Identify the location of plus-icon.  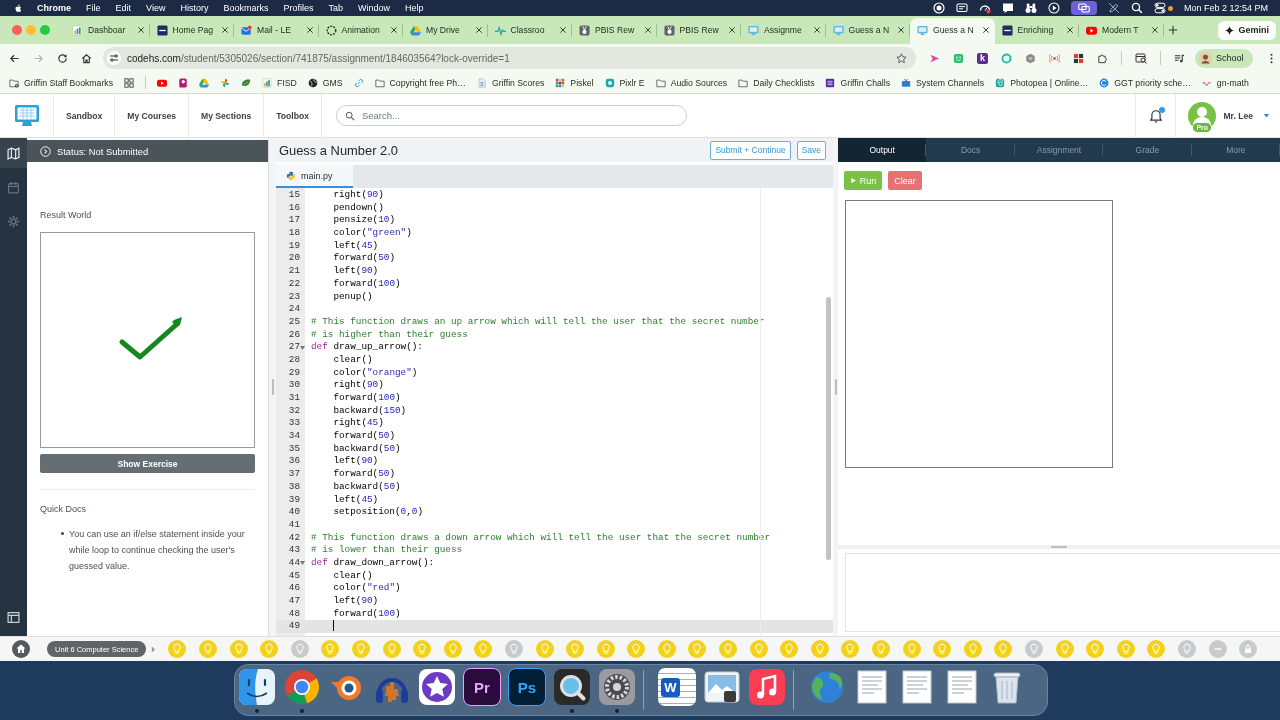
(1172, 30).